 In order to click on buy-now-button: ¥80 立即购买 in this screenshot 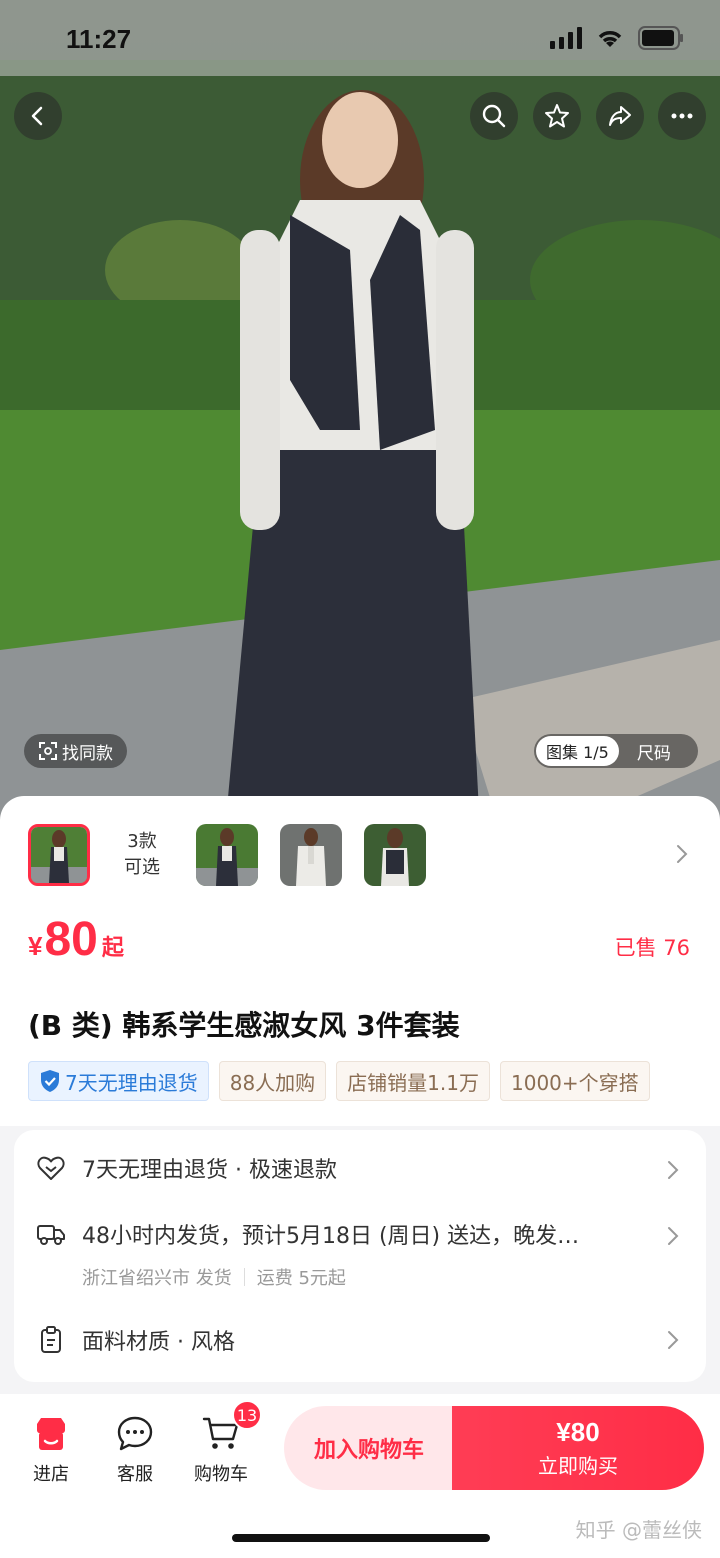, I will do `click(578, 1448)`.